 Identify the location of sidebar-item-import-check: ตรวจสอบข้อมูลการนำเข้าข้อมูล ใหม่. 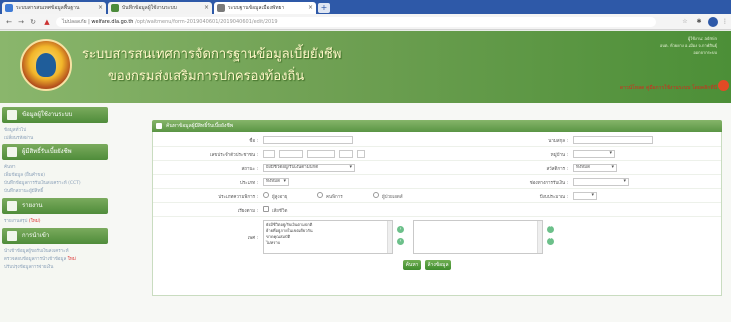
(40, 258).